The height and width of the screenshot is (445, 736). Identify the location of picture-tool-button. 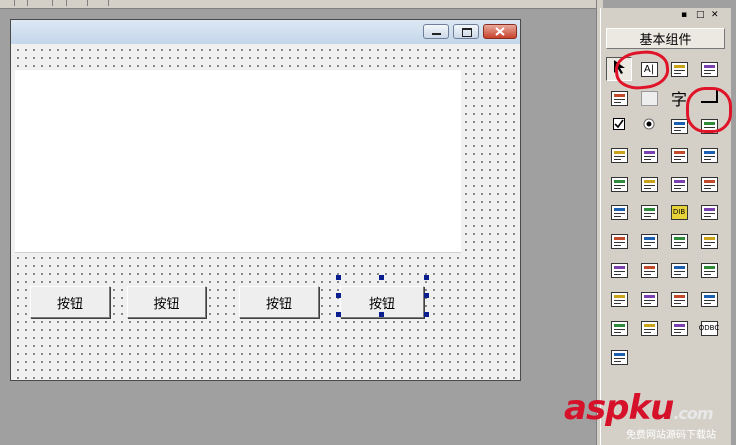
(679, 69).